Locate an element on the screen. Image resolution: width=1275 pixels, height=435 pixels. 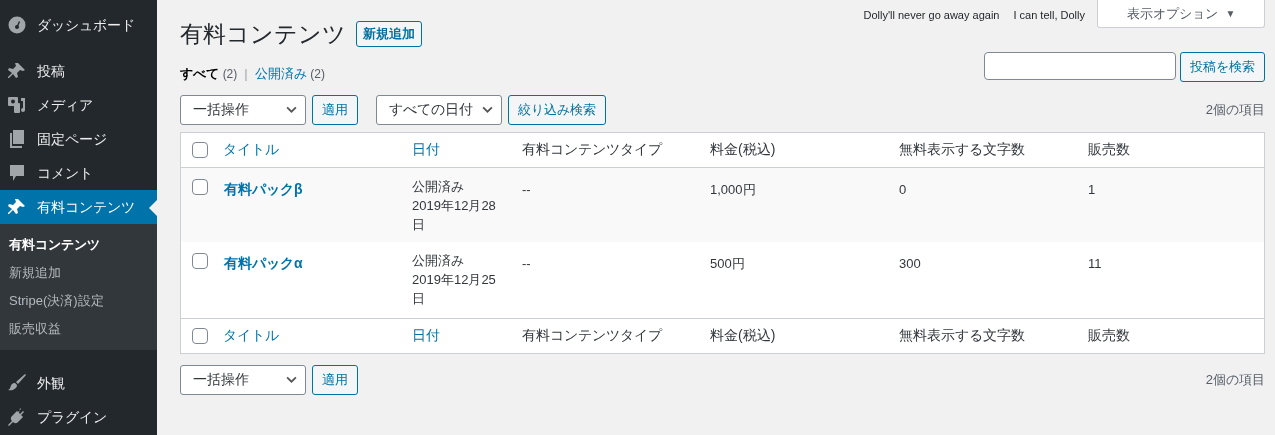
menu-item: 固定ページ is located at coordinates (78, 139).